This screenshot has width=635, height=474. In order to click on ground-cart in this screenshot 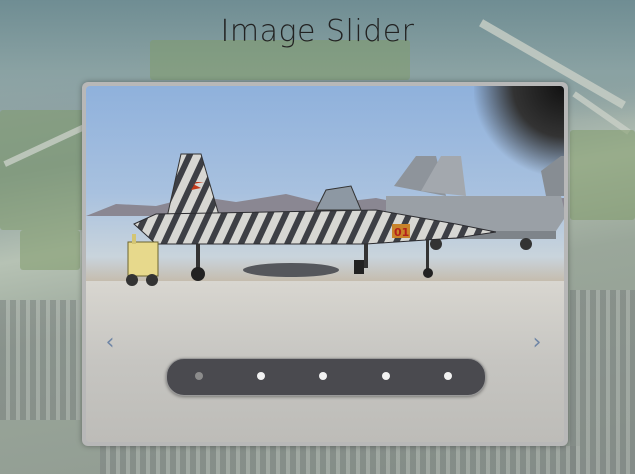, I will do `click(142, 260)`.